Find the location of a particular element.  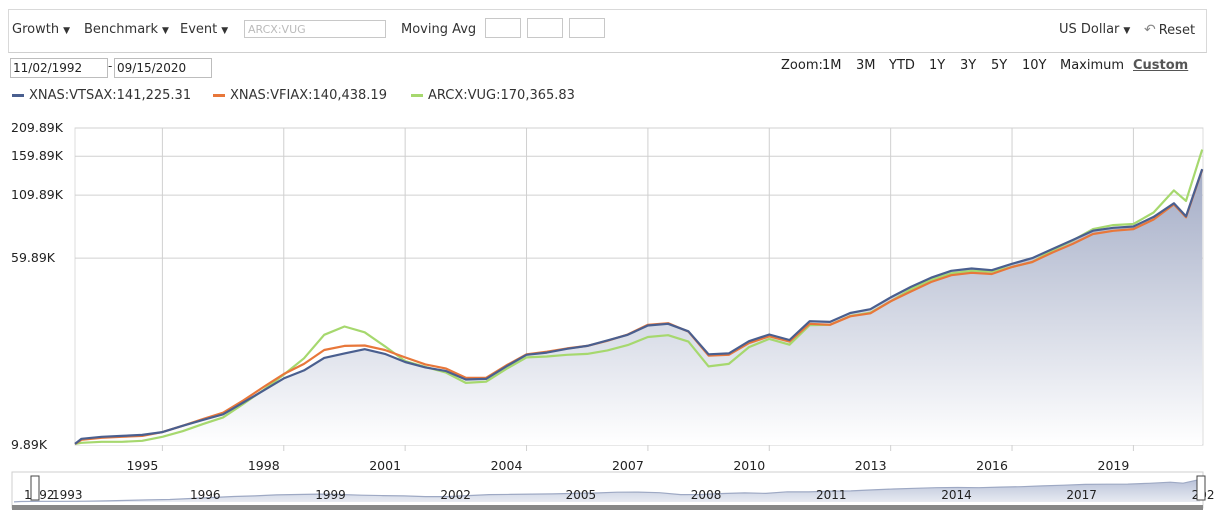

x-tick-label: 2007 is located at coordinates (628, 465).